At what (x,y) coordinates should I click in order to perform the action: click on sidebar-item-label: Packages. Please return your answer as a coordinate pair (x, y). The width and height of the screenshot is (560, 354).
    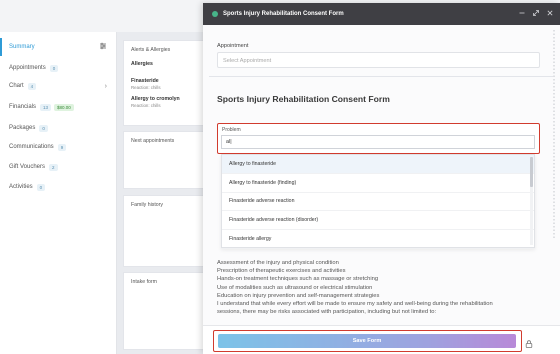
    Looking at the image, I should click on (22, 128).